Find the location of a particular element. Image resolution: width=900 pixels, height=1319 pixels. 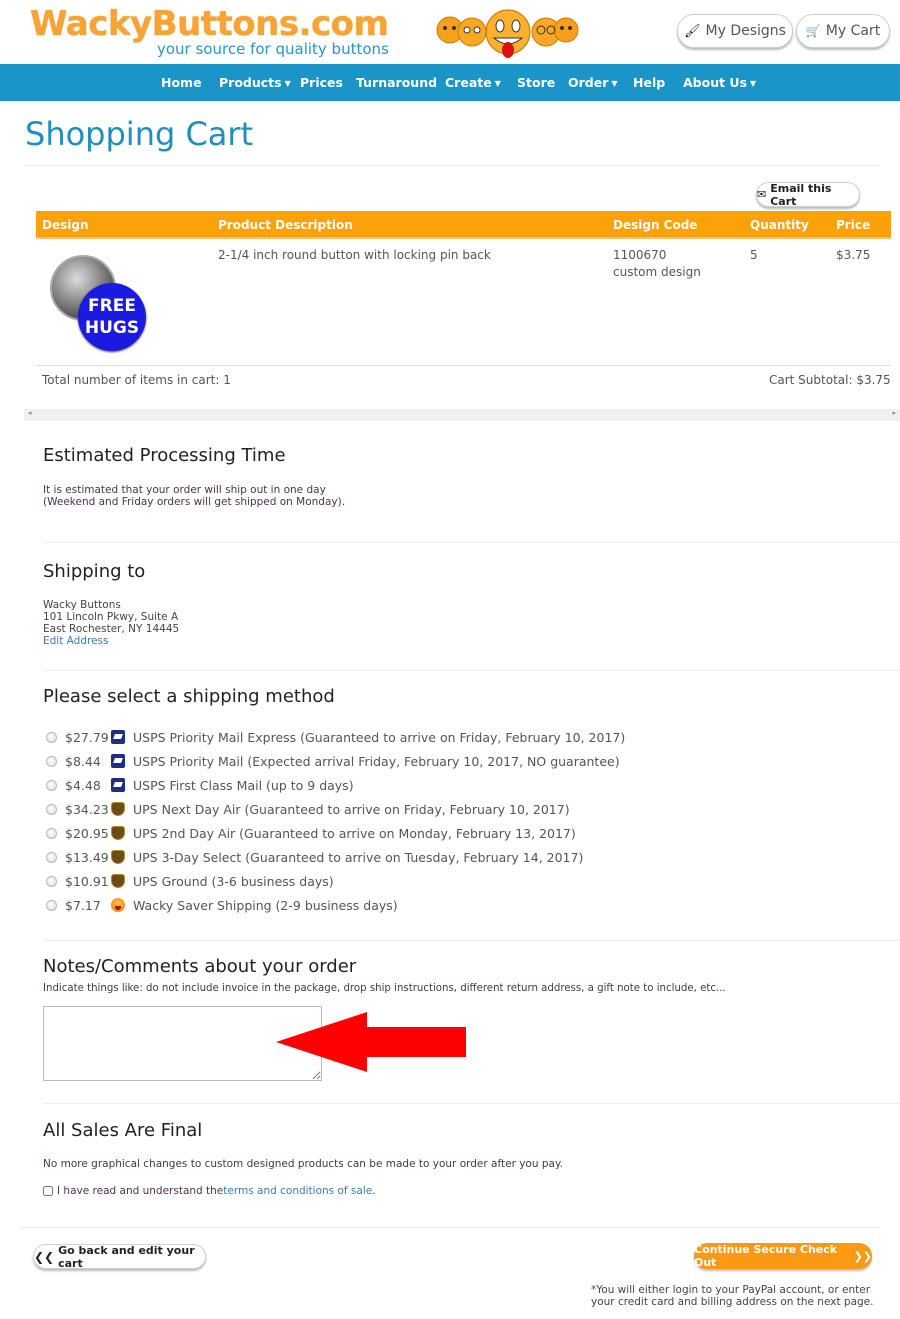

final-heading: All Sales Are Final is located at coordinates (123, 1130).